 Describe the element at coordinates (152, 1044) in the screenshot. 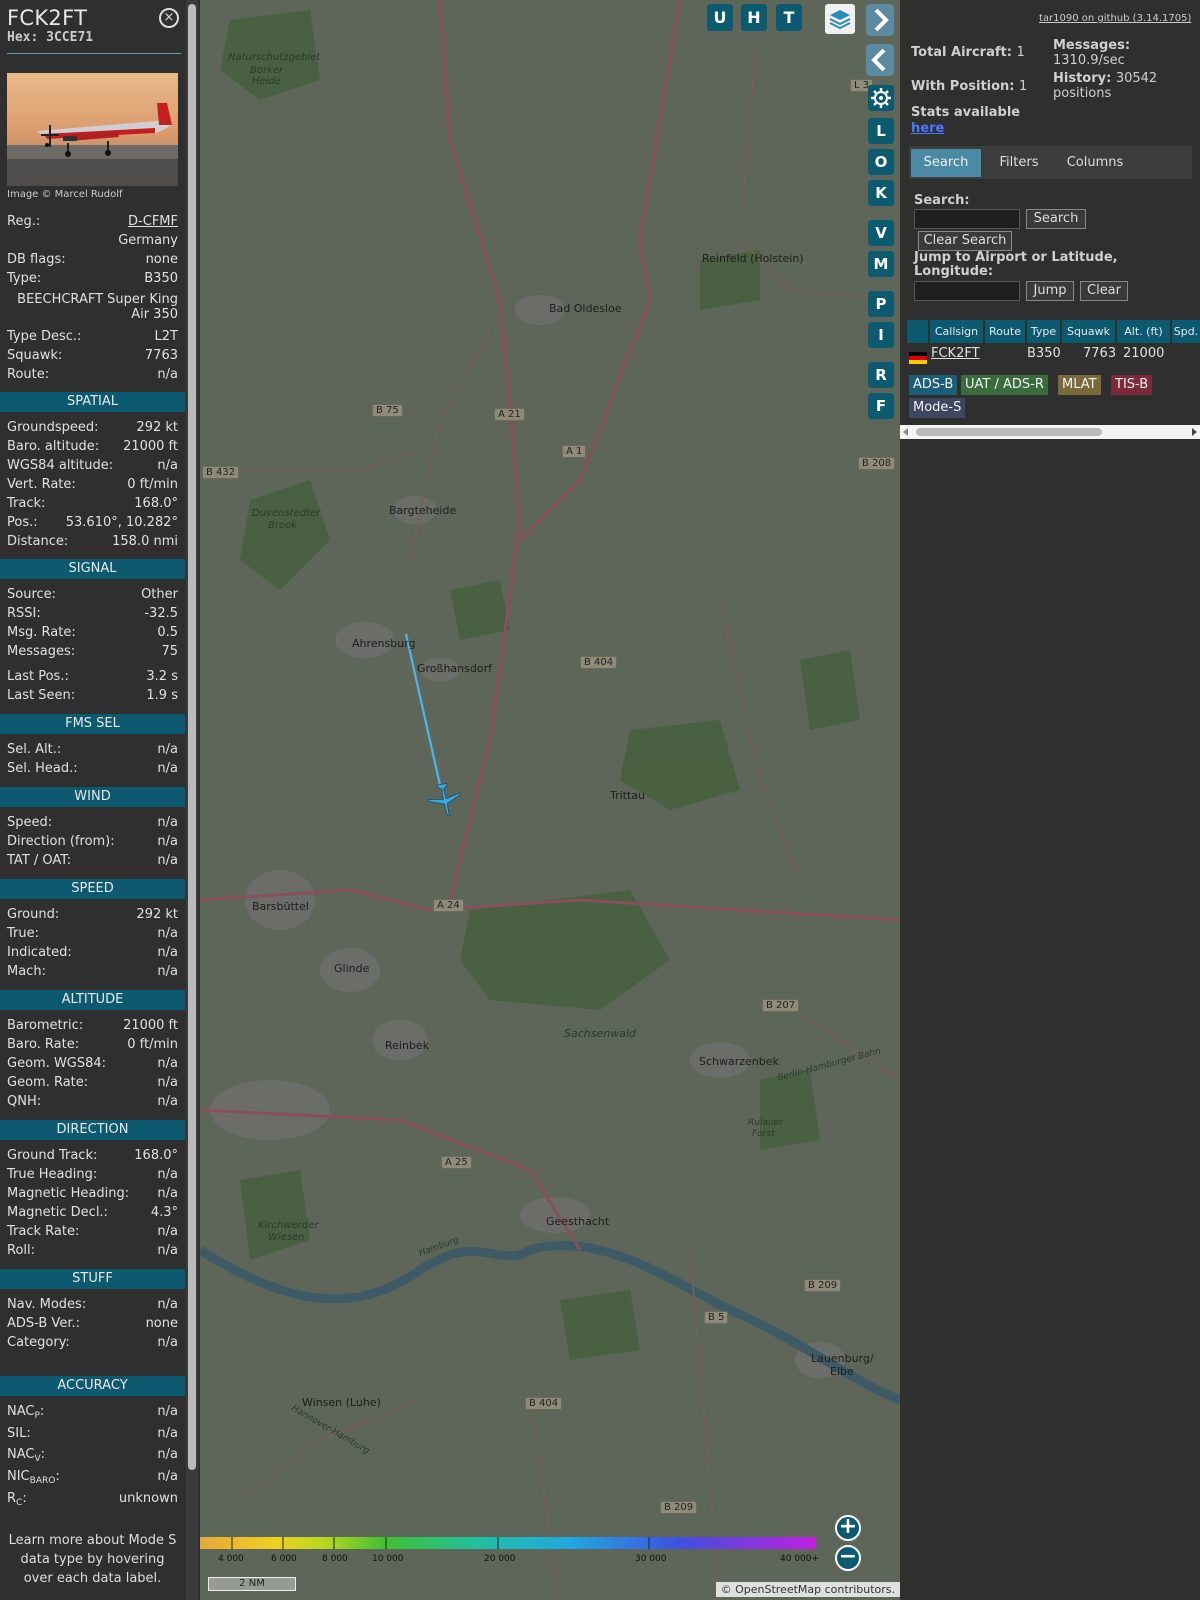

I see `altitude-value: 0 ft/min` at that location.